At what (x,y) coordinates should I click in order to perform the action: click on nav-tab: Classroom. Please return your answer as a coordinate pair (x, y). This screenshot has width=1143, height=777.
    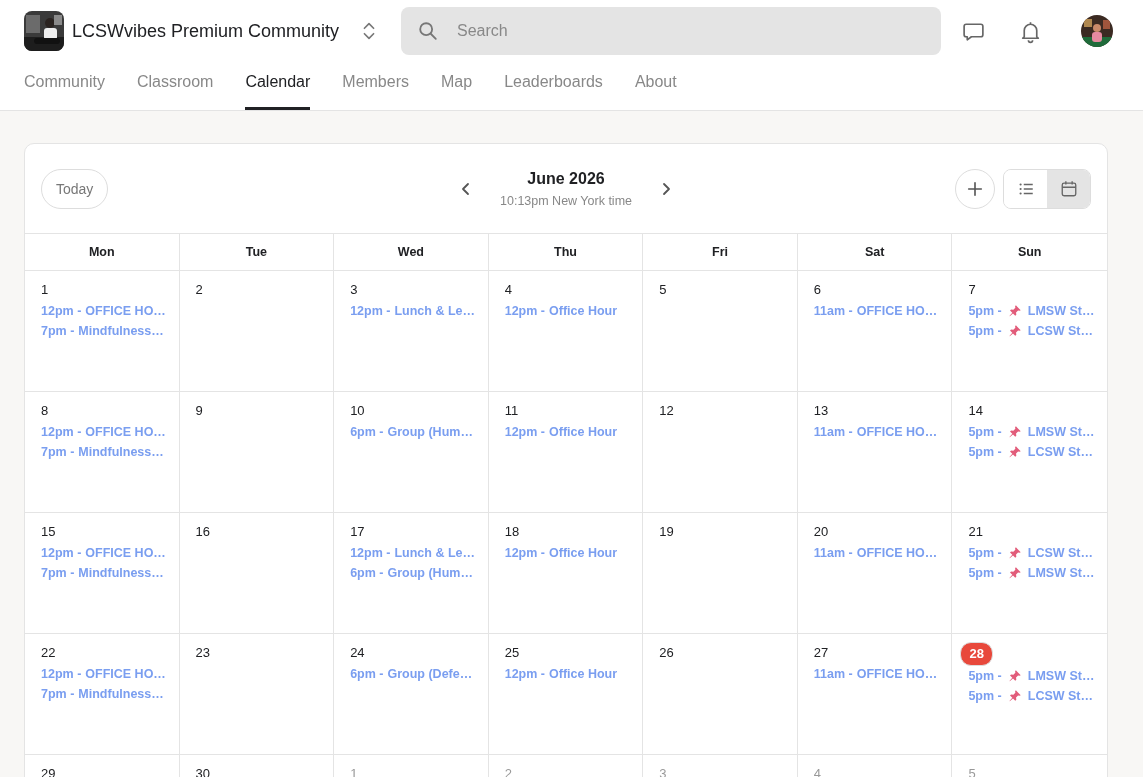
    Looking at the image, I should click on (175, 86).